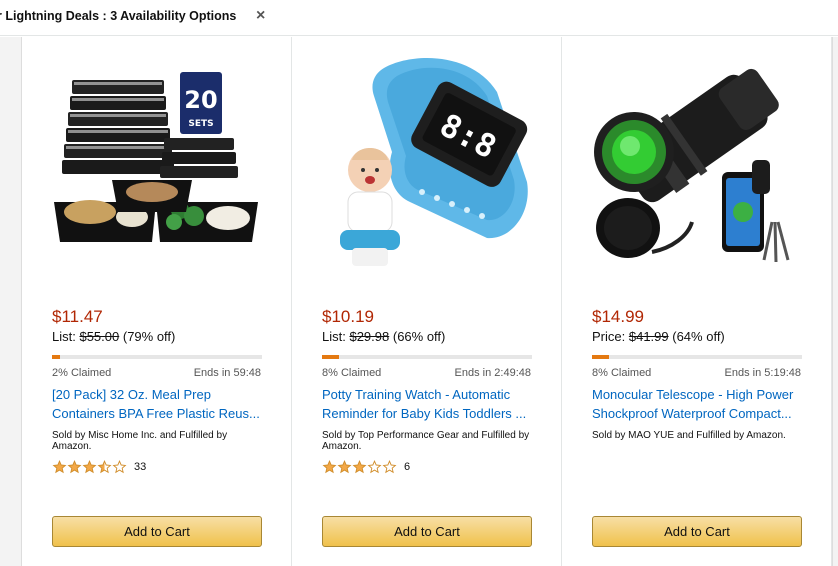  What do you see at coordinates (689, 435) in the screenshot?
I see `seller-info: Sold by MAO YUE and Fulfilled by Amazon.` at bounding box center [689, 435].